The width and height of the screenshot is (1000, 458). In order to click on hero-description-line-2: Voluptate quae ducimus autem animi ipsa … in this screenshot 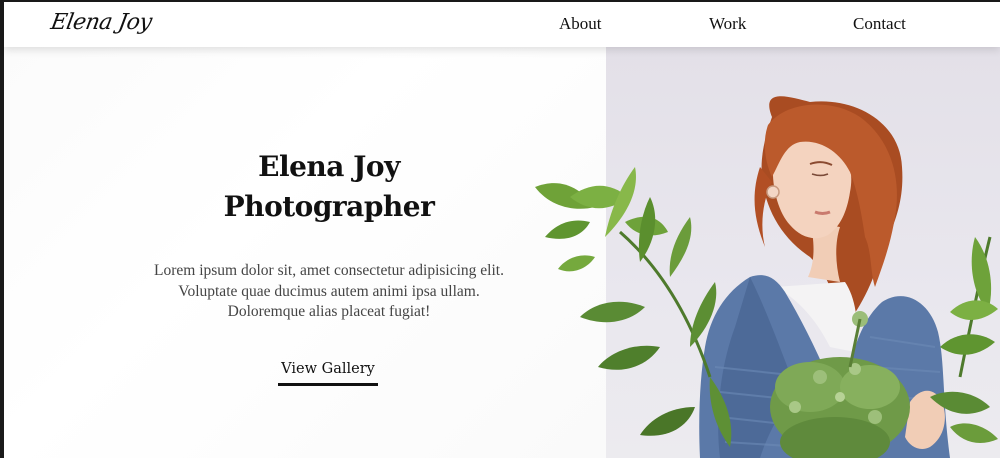, I will do `click(329, 291)`.